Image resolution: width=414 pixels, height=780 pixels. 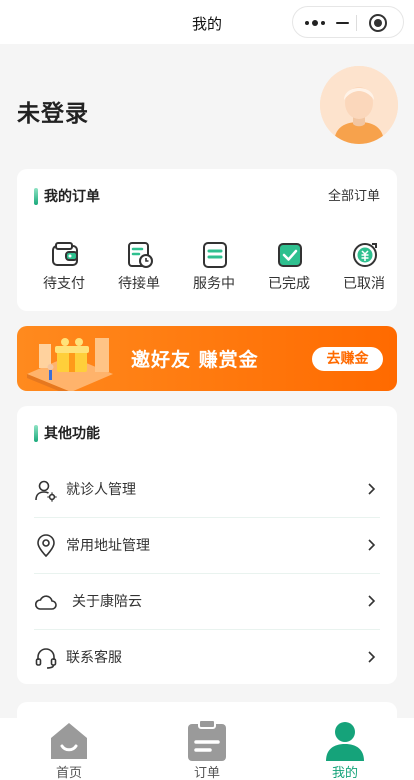 I want to click on default-avatar-icon, so click(x=359, y=105).